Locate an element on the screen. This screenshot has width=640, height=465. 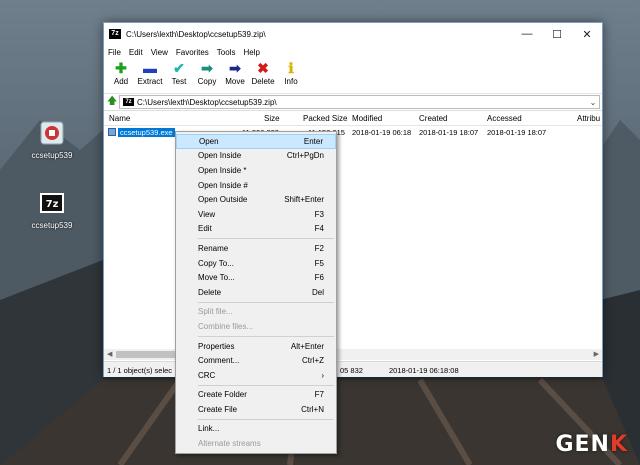
menu-item-open-inside: Open Inside Ctrl+PgDn is located at coordinates (256, 156).